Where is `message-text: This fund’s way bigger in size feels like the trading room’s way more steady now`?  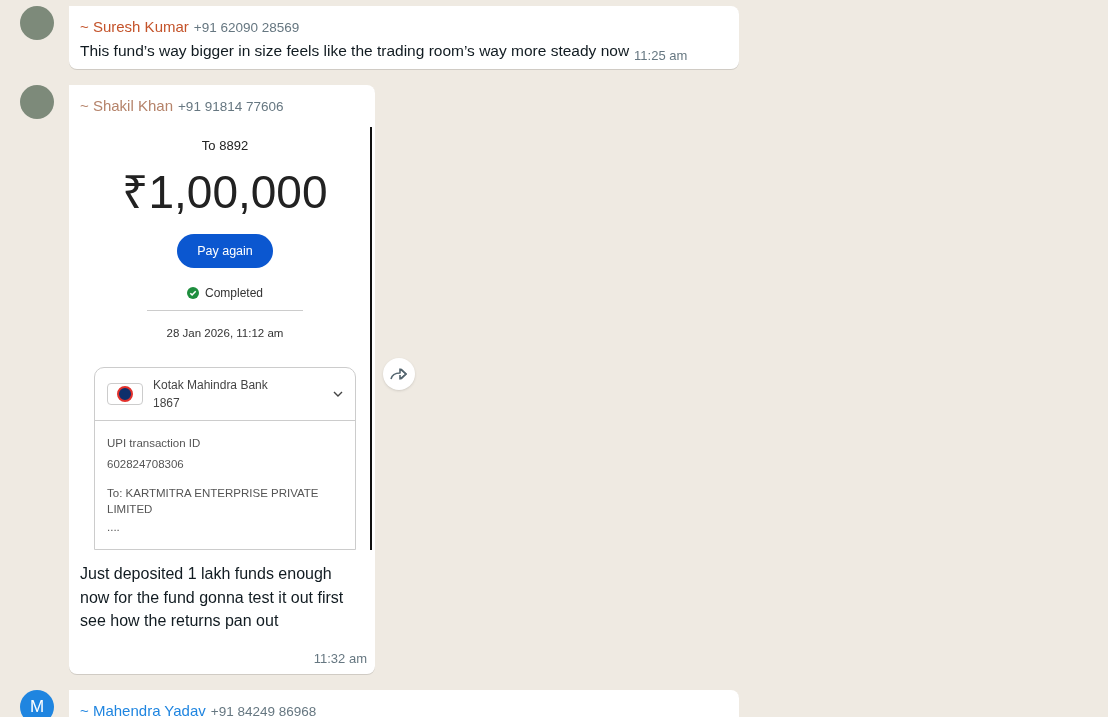
message-text: This fund’s way bigger in size feels like the trading room’s way more steady now is located at coordinates (355, 50).